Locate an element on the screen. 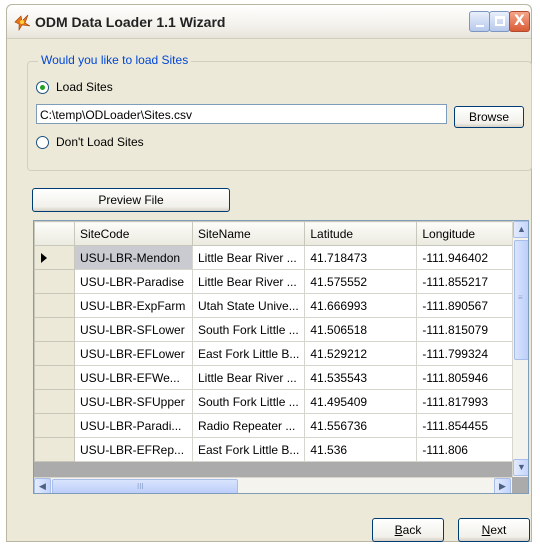 Image resolution: width=540 pixels, height=546 pixels. cell-longitude: -111.805946 is located at coordinates (465, 377).